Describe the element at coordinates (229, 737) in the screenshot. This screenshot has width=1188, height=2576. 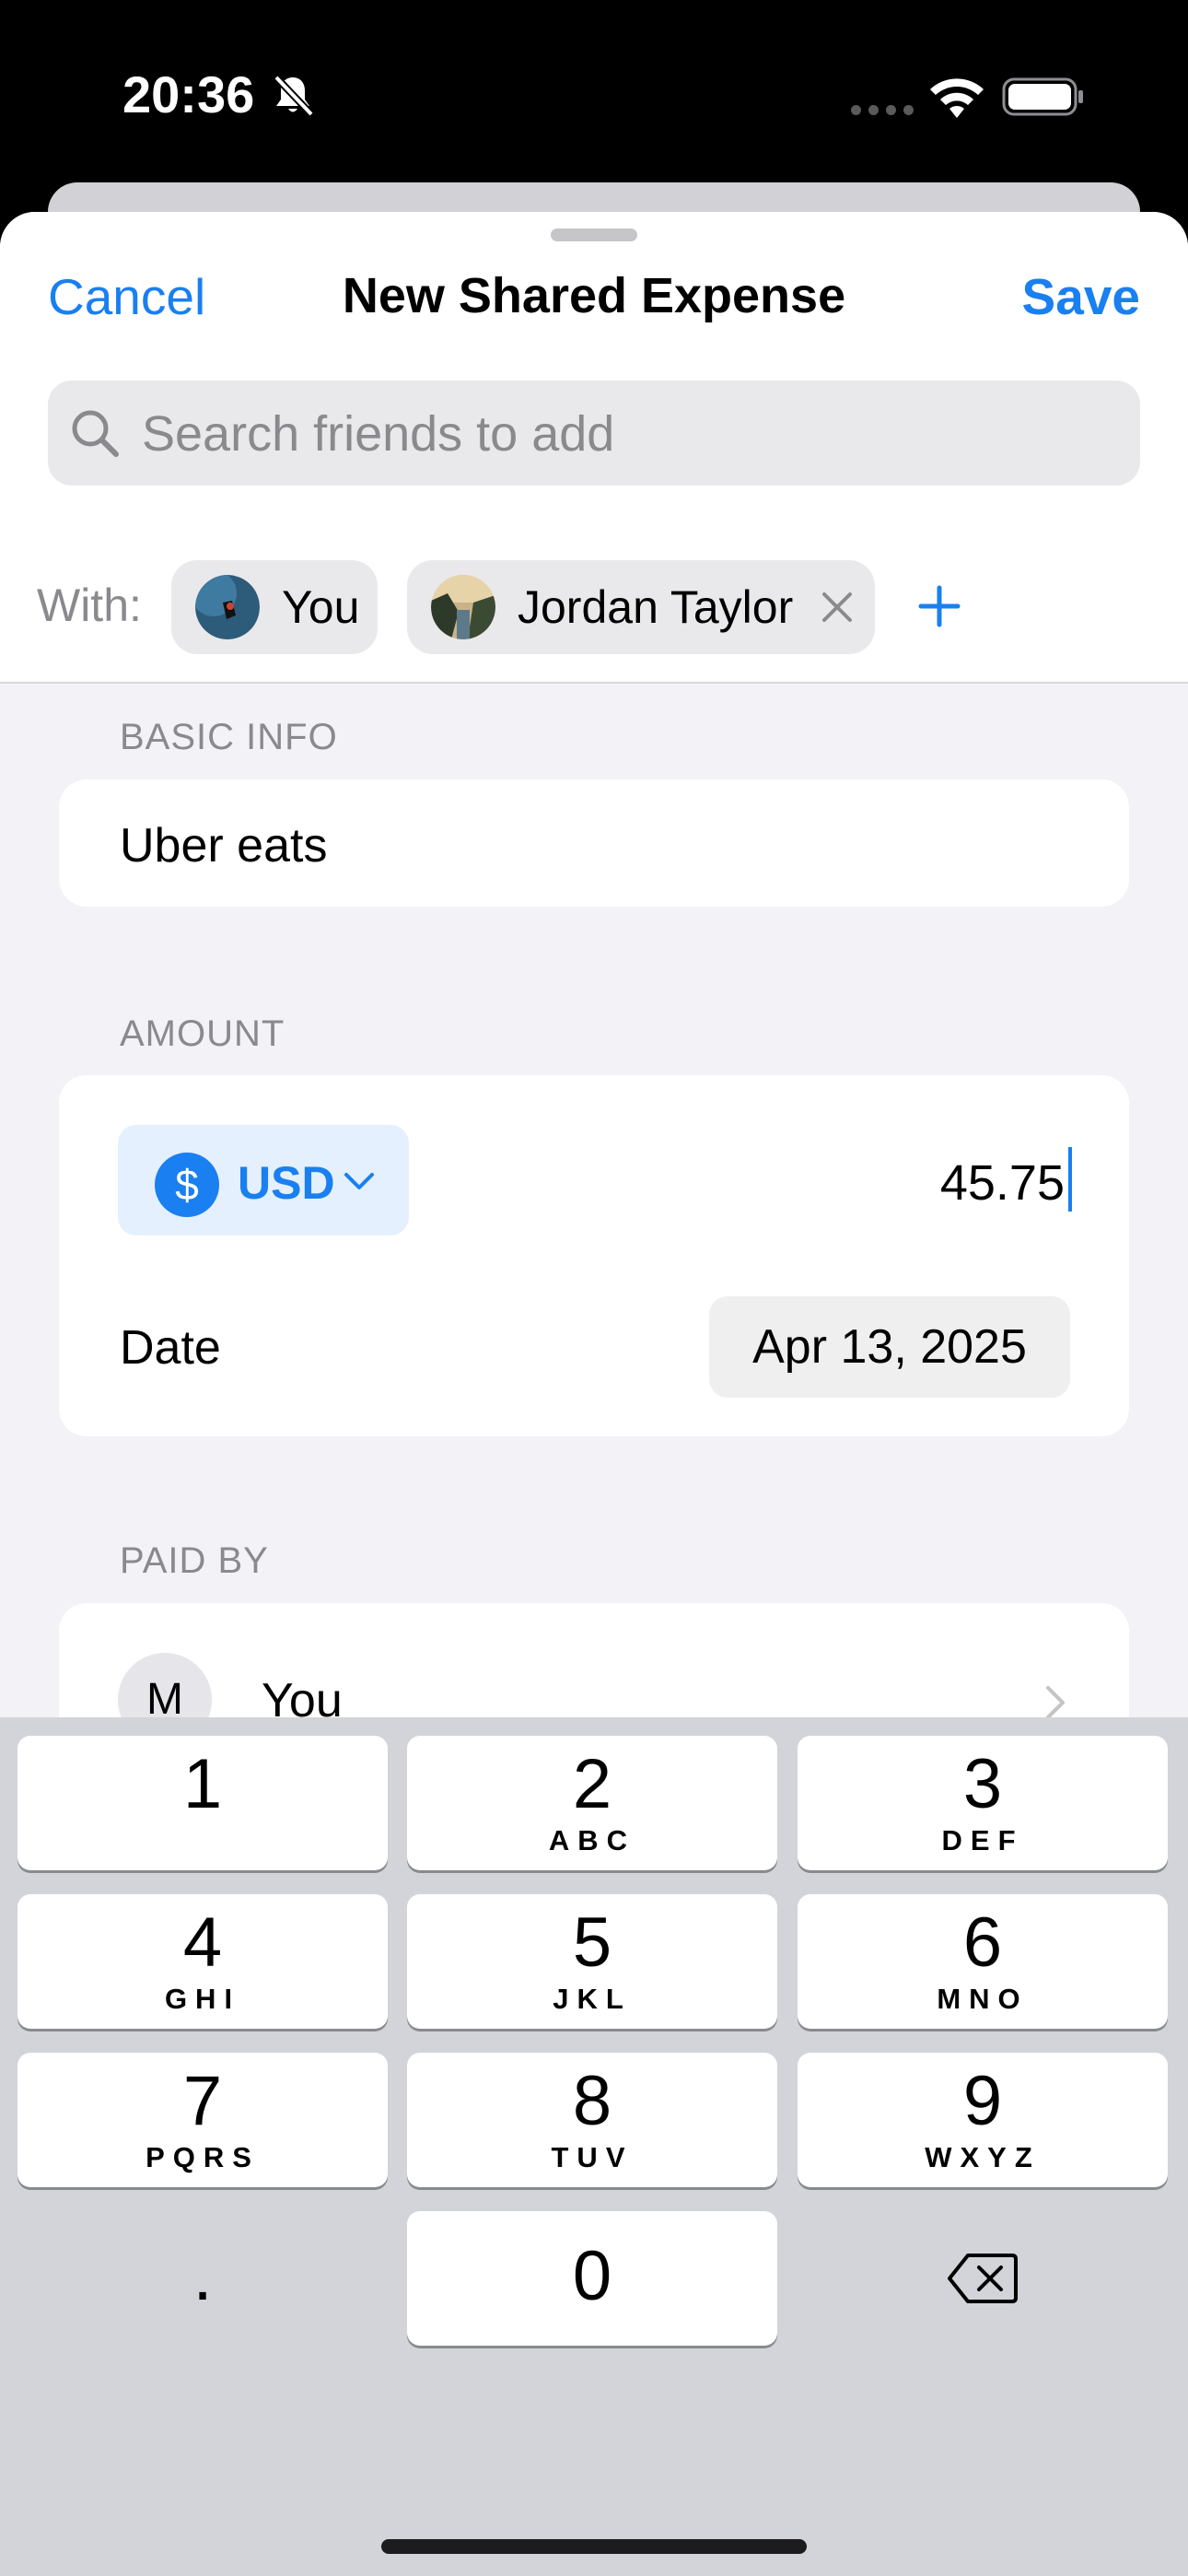
I see `section-label-basic-info: BASIC INFO` at that location.